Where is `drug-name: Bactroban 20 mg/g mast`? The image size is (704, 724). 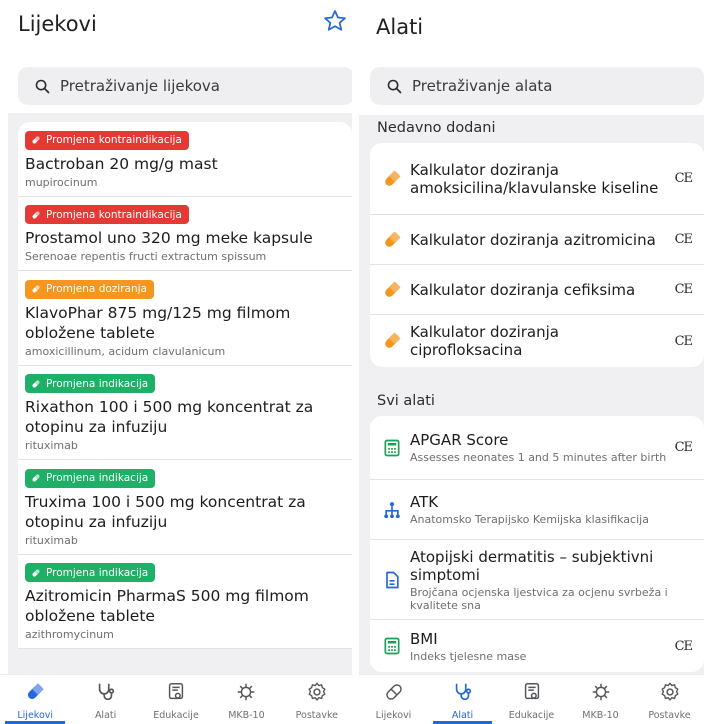
drug-name: Bactroban 20 mg/g mast is located at coordinates (121, 163).